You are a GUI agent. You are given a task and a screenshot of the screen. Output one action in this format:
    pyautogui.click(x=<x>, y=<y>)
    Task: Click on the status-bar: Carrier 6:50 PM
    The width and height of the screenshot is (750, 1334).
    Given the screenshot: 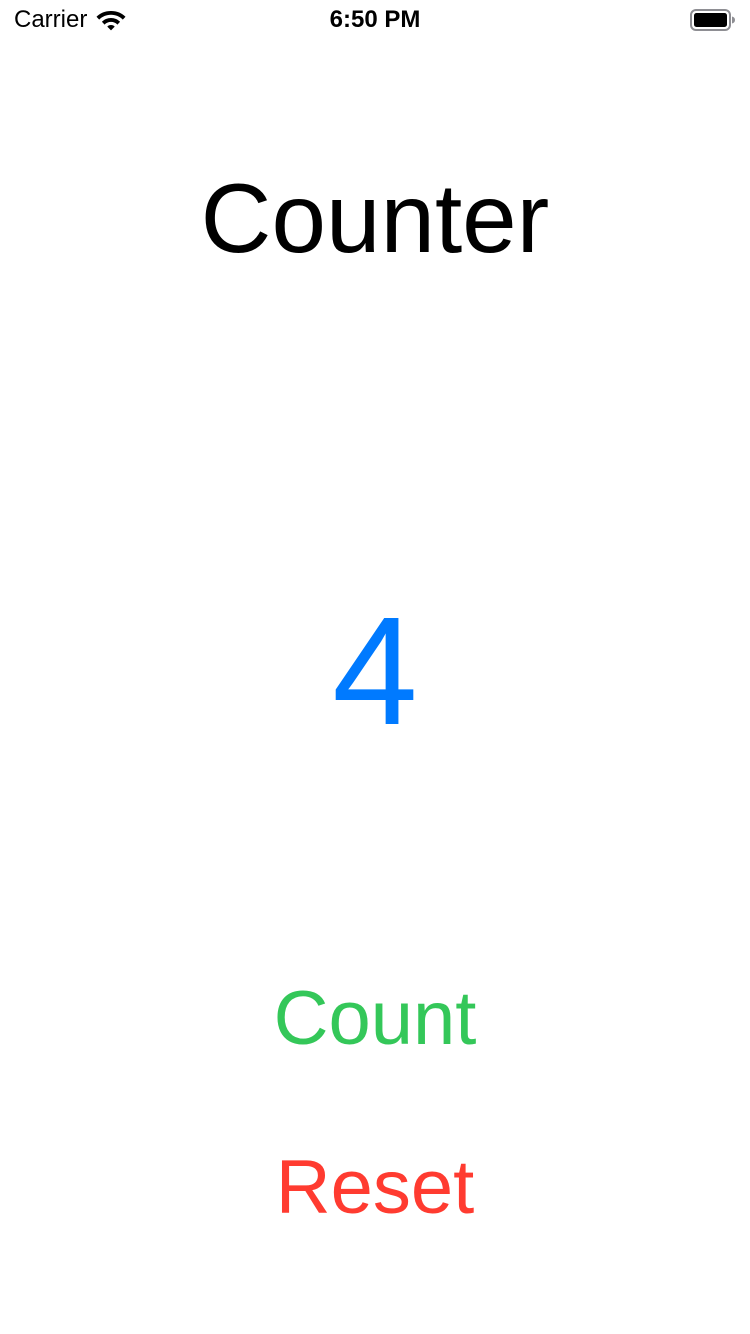 What is the action you would take?
    pyautogui.click(x=375, y=20)
    